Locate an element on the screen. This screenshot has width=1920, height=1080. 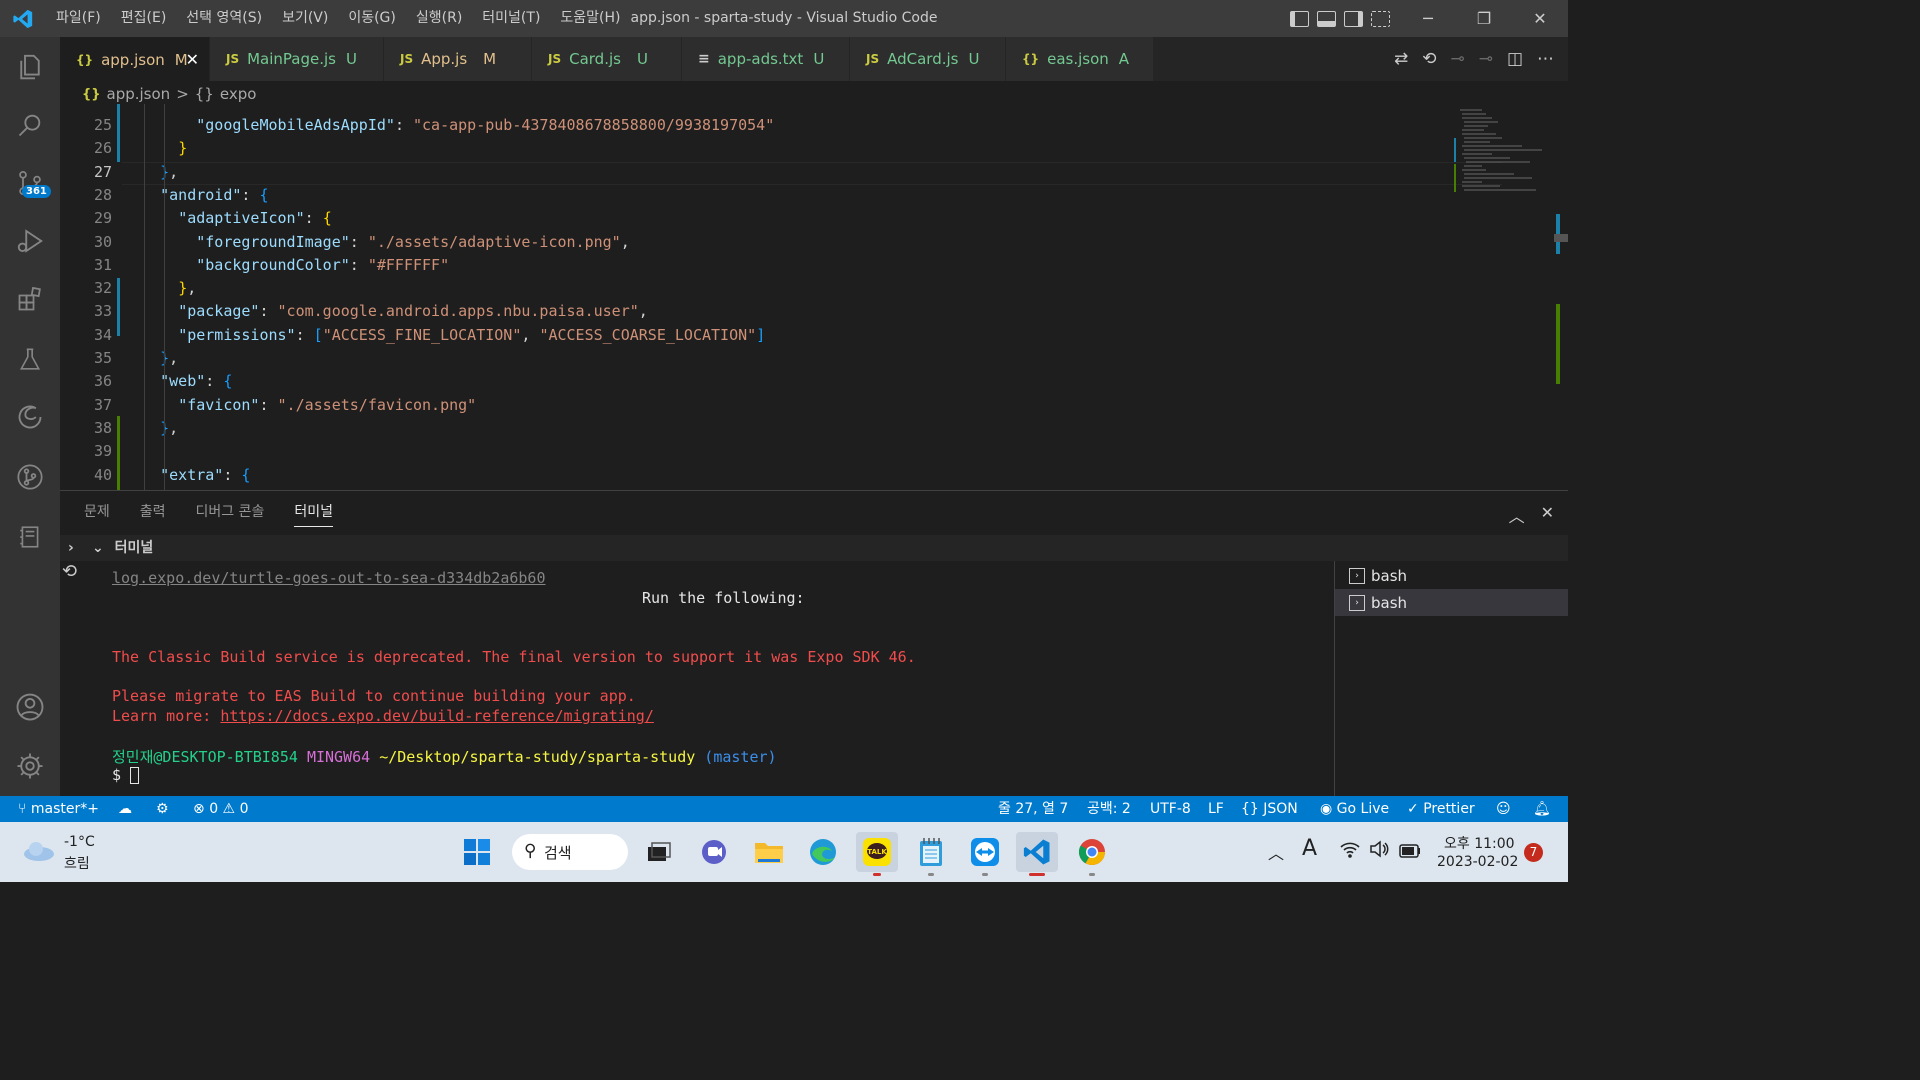
menu-help: 도움말(H) is located at coordinates (590, 18).